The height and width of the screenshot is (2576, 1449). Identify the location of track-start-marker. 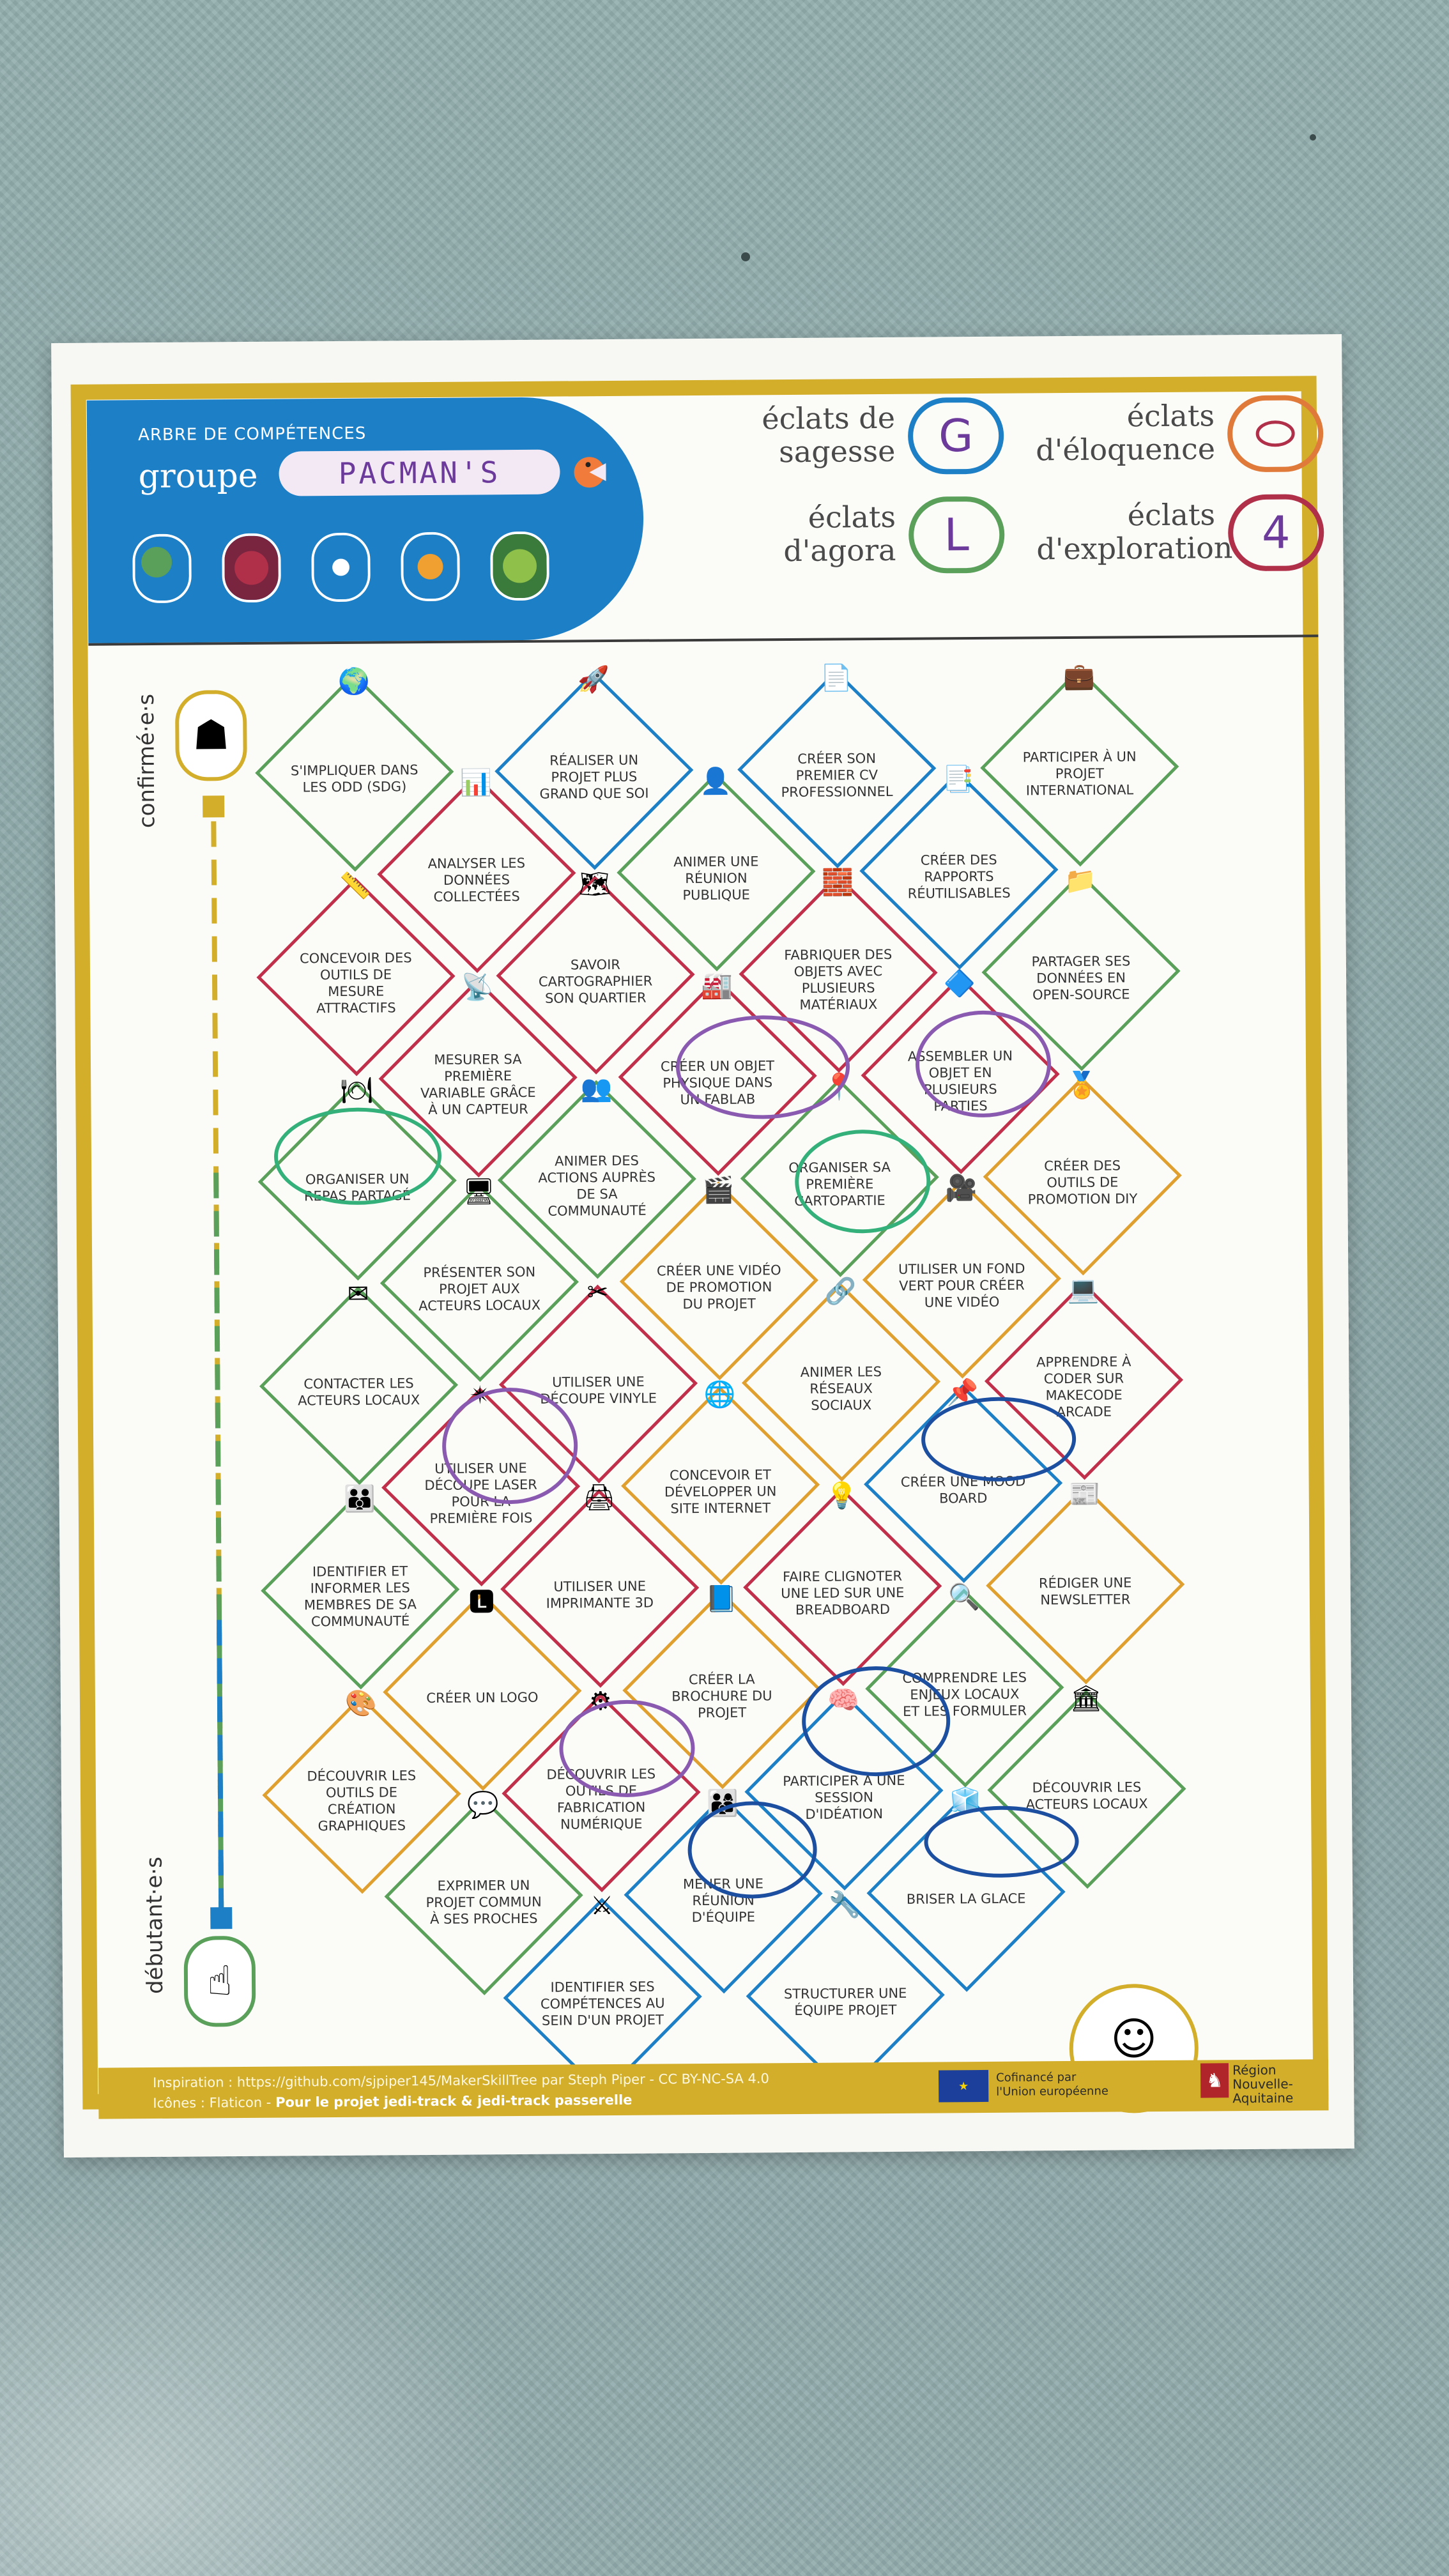
(214, 806).